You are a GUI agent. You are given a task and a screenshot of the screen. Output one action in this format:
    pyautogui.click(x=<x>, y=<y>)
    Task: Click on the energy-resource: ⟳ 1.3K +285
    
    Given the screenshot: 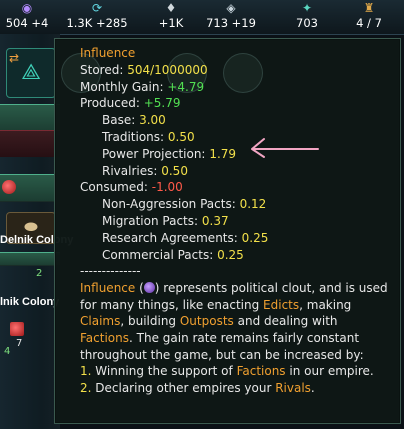 What is the action you would take?
    pyautogui.click(x=97, y=17)
    